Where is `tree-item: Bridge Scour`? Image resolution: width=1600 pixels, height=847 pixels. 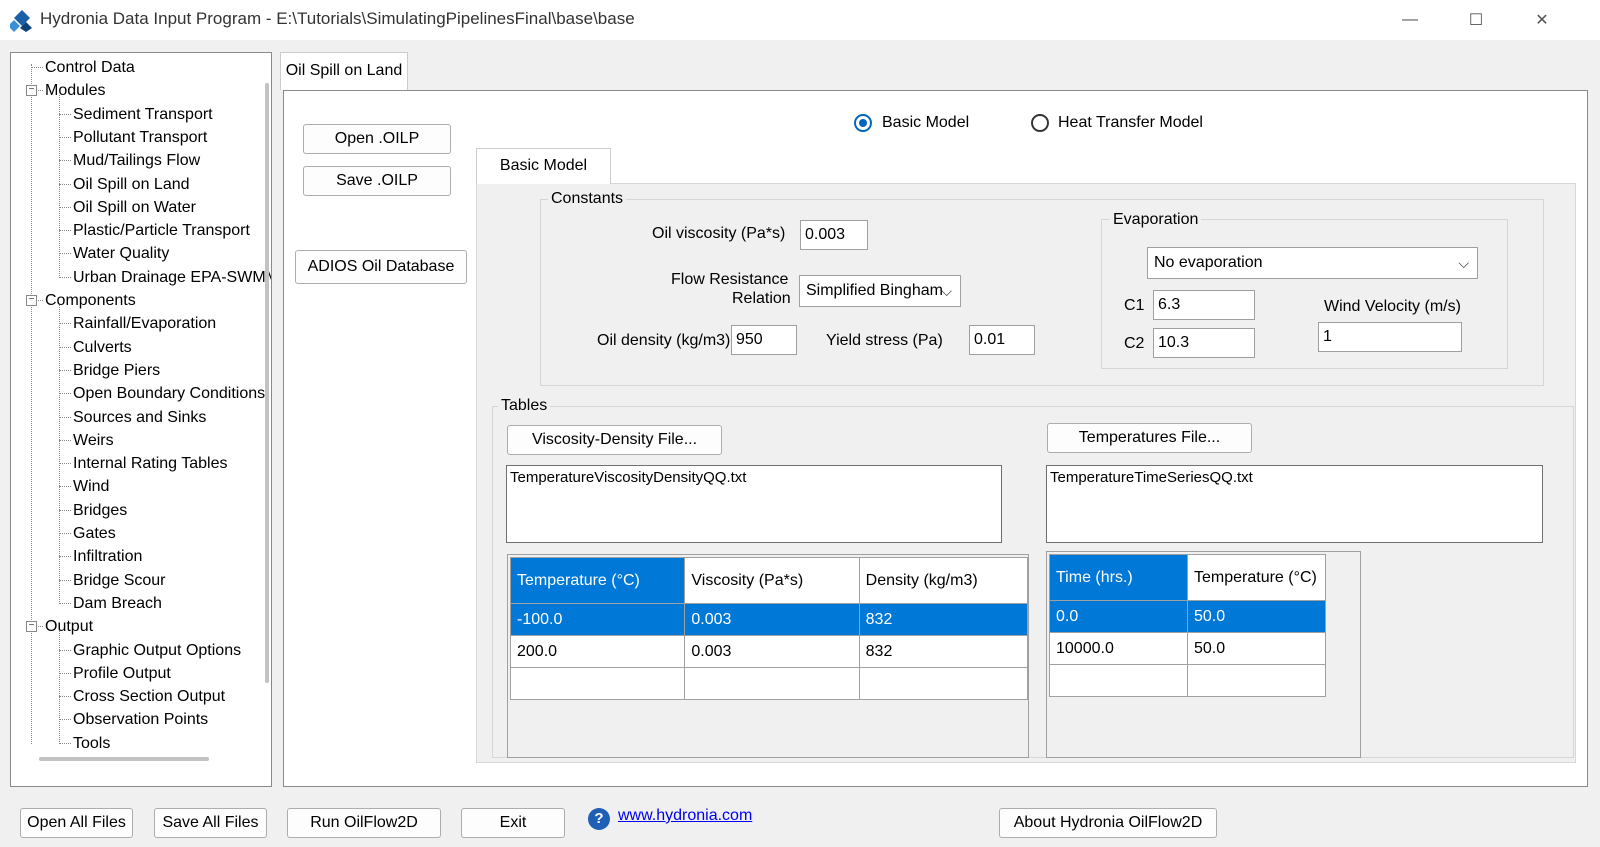
tree-item: Bridge Scour is located at coordinates (119, 580).